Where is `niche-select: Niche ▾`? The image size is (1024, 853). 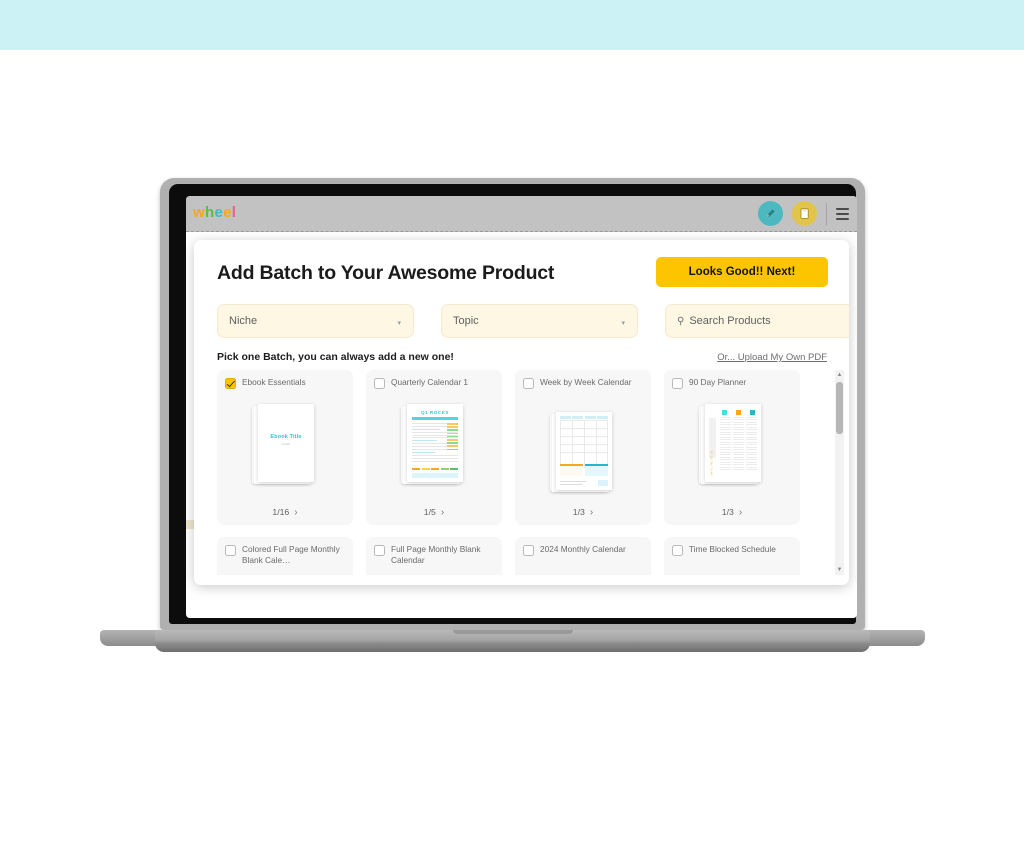 niche-select: Niche ▾ is located at coordinates (315, 321).